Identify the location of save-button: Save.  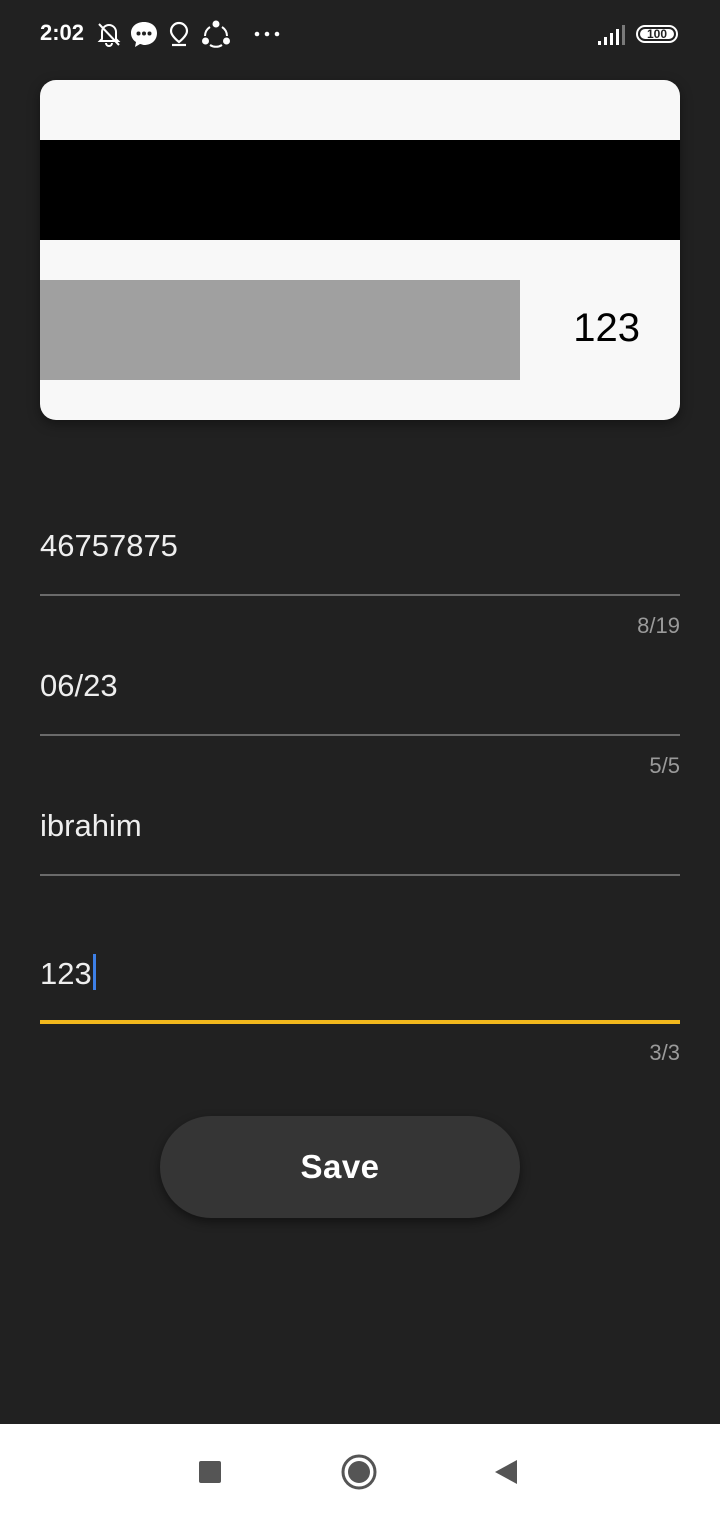
(340, 1167).